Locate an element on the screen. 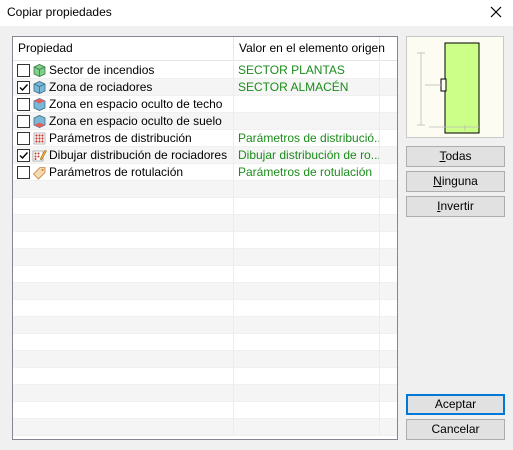 The height and width of the screenshot is (450, 513). row-label: Sector de incendios is located at coordinates (102, 70).